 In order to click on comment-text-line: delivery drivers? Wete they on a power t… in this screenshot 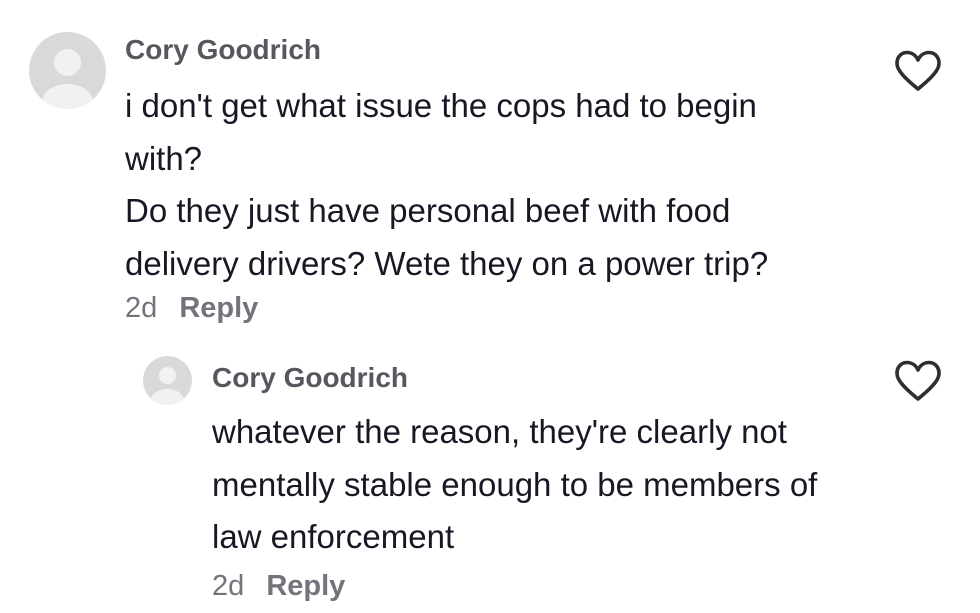, I will do `click(447, 263)`.